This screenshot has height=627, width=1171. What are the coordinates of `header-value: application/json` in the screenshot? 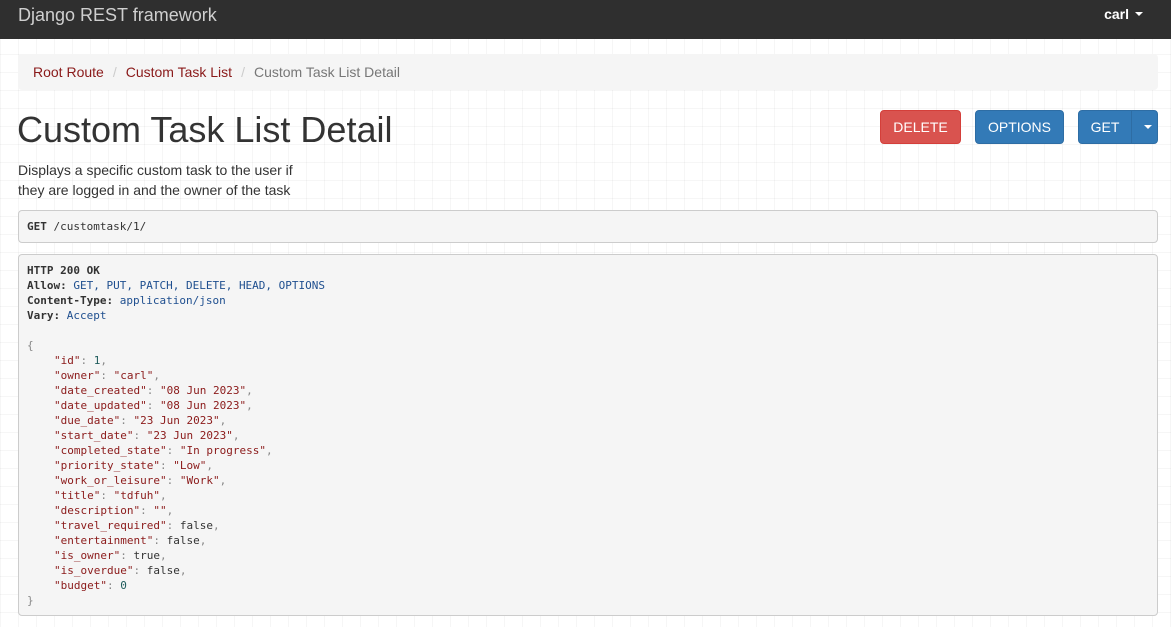 It's located at (172, 300).